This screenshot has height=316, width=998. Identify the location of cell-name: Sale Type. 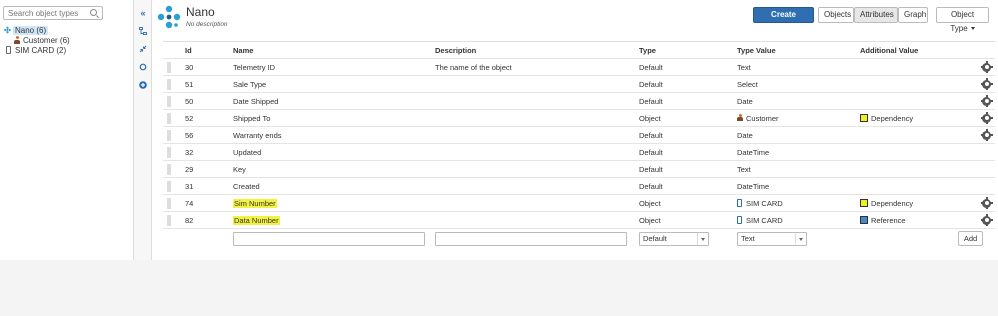
(334, 84).